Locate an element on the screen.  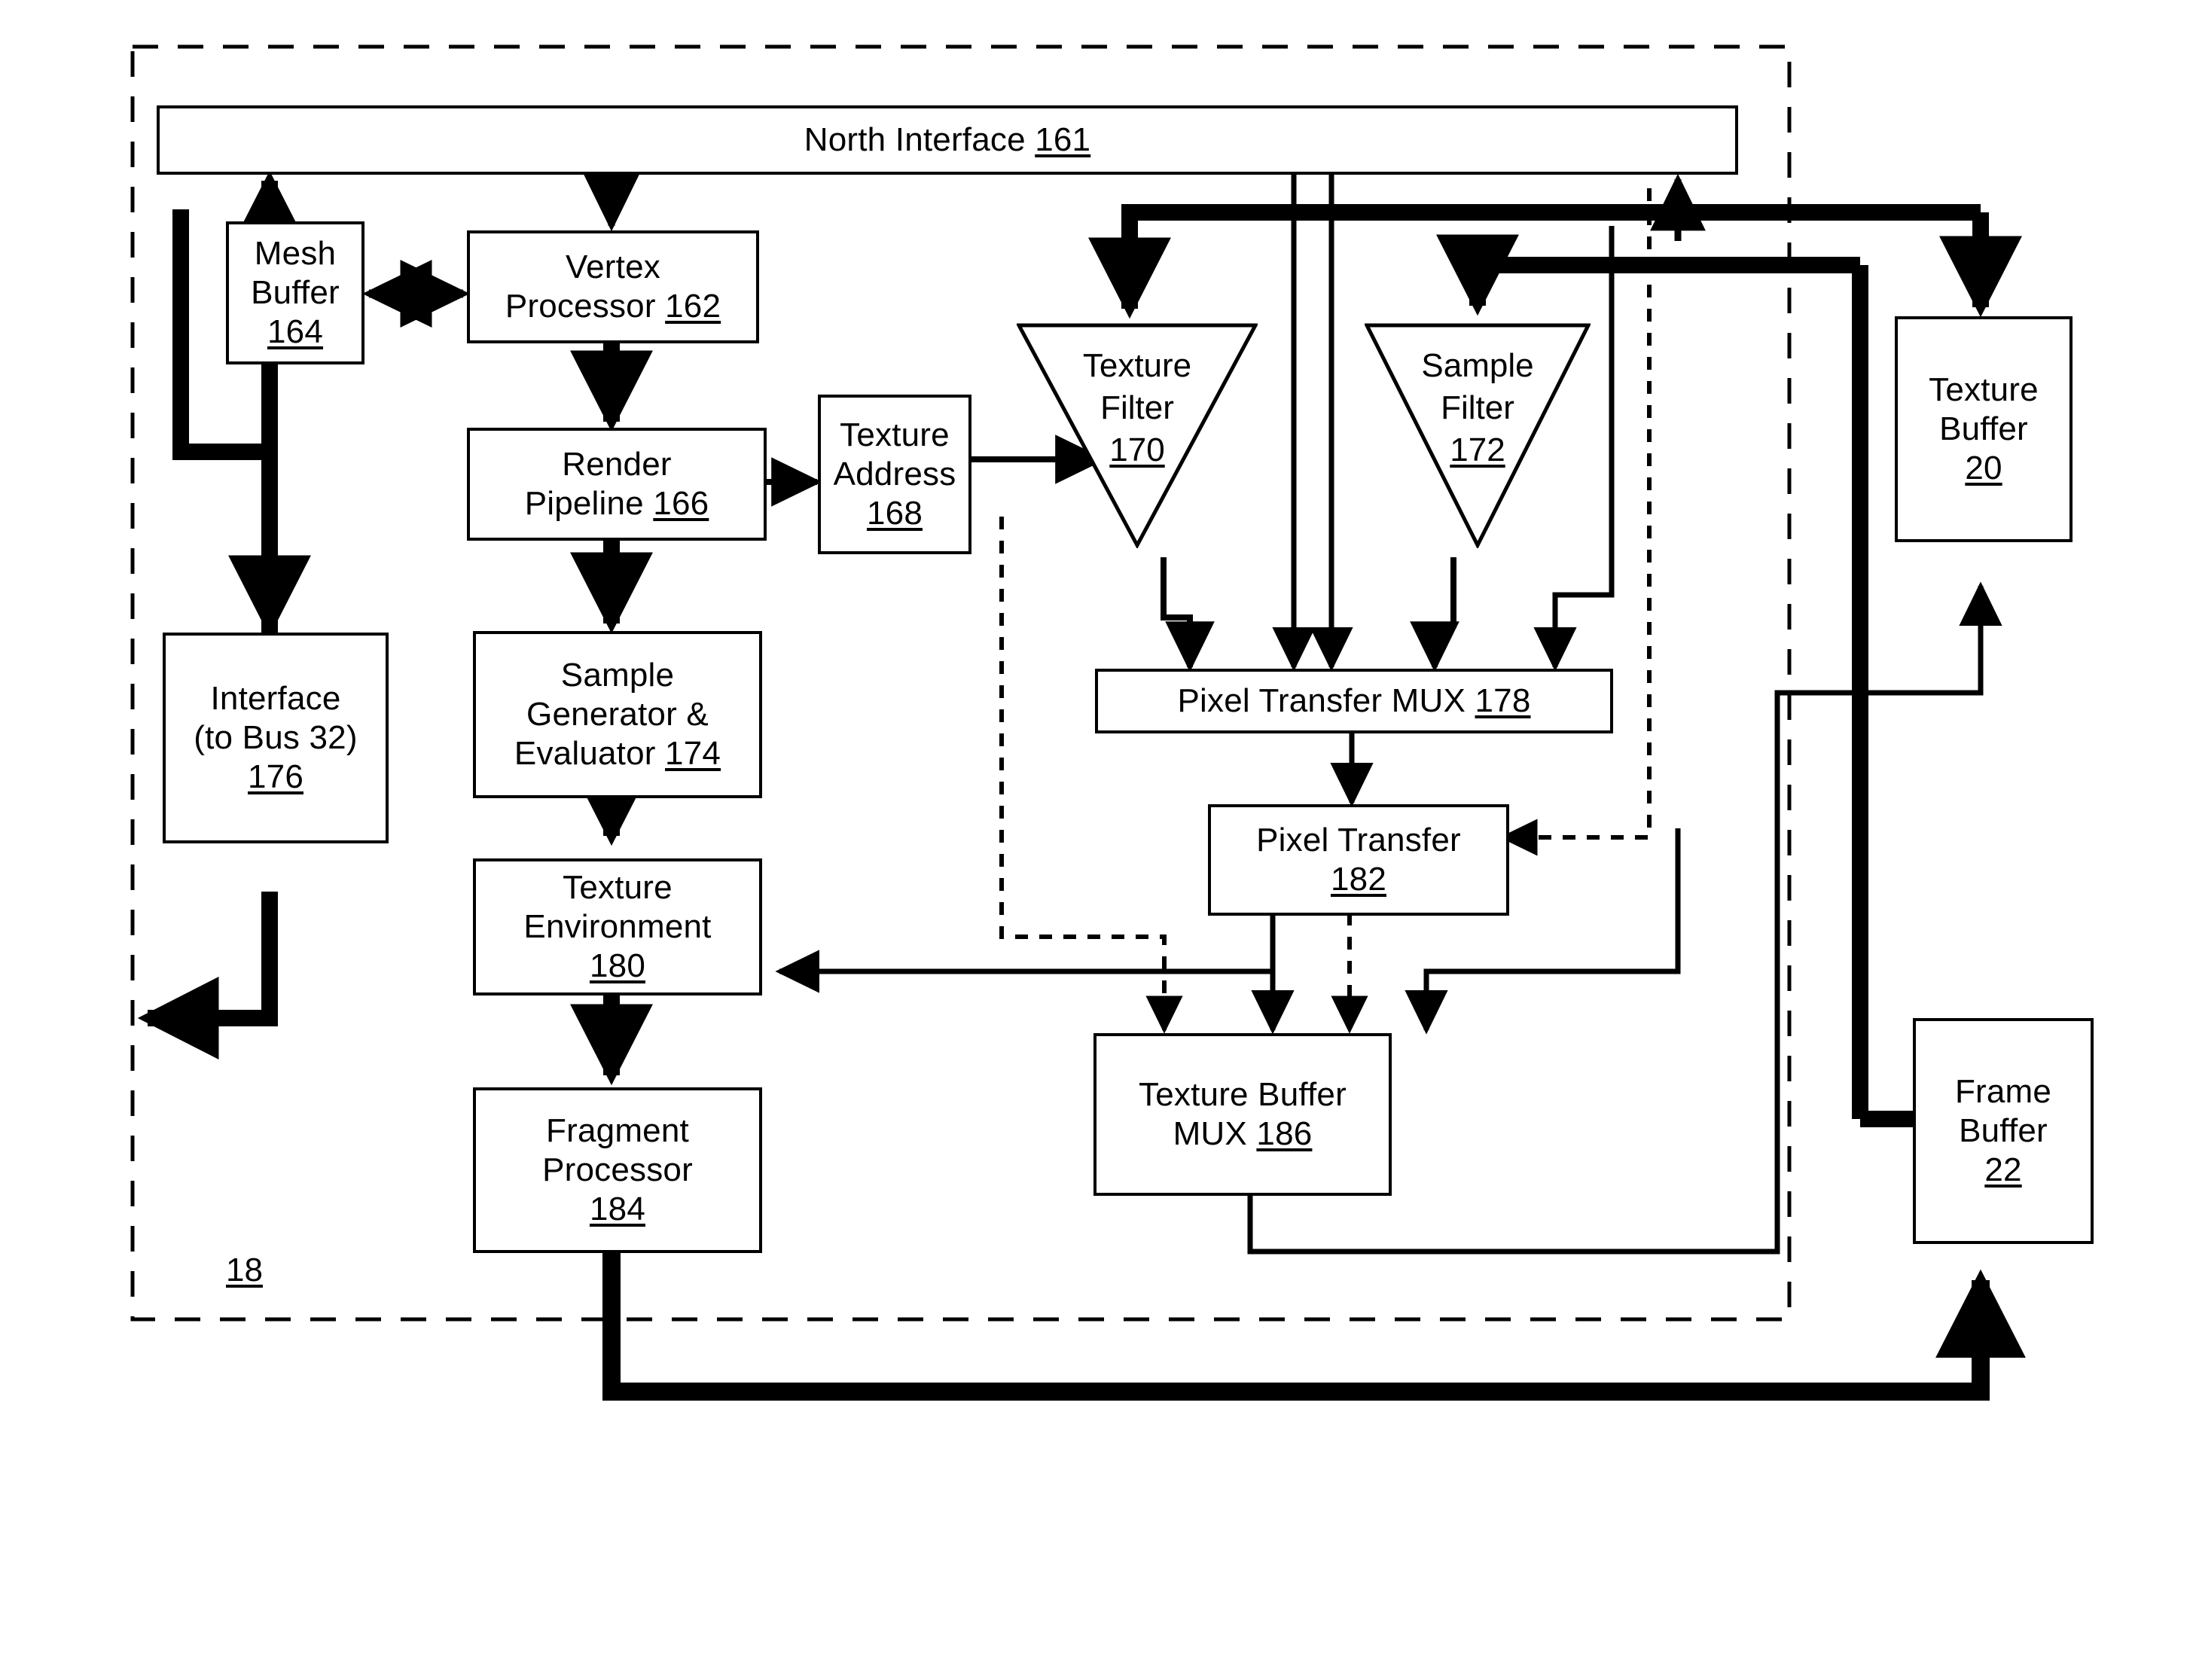
texture-buffer-line1: Texture is located at coordinates (1984, 390).